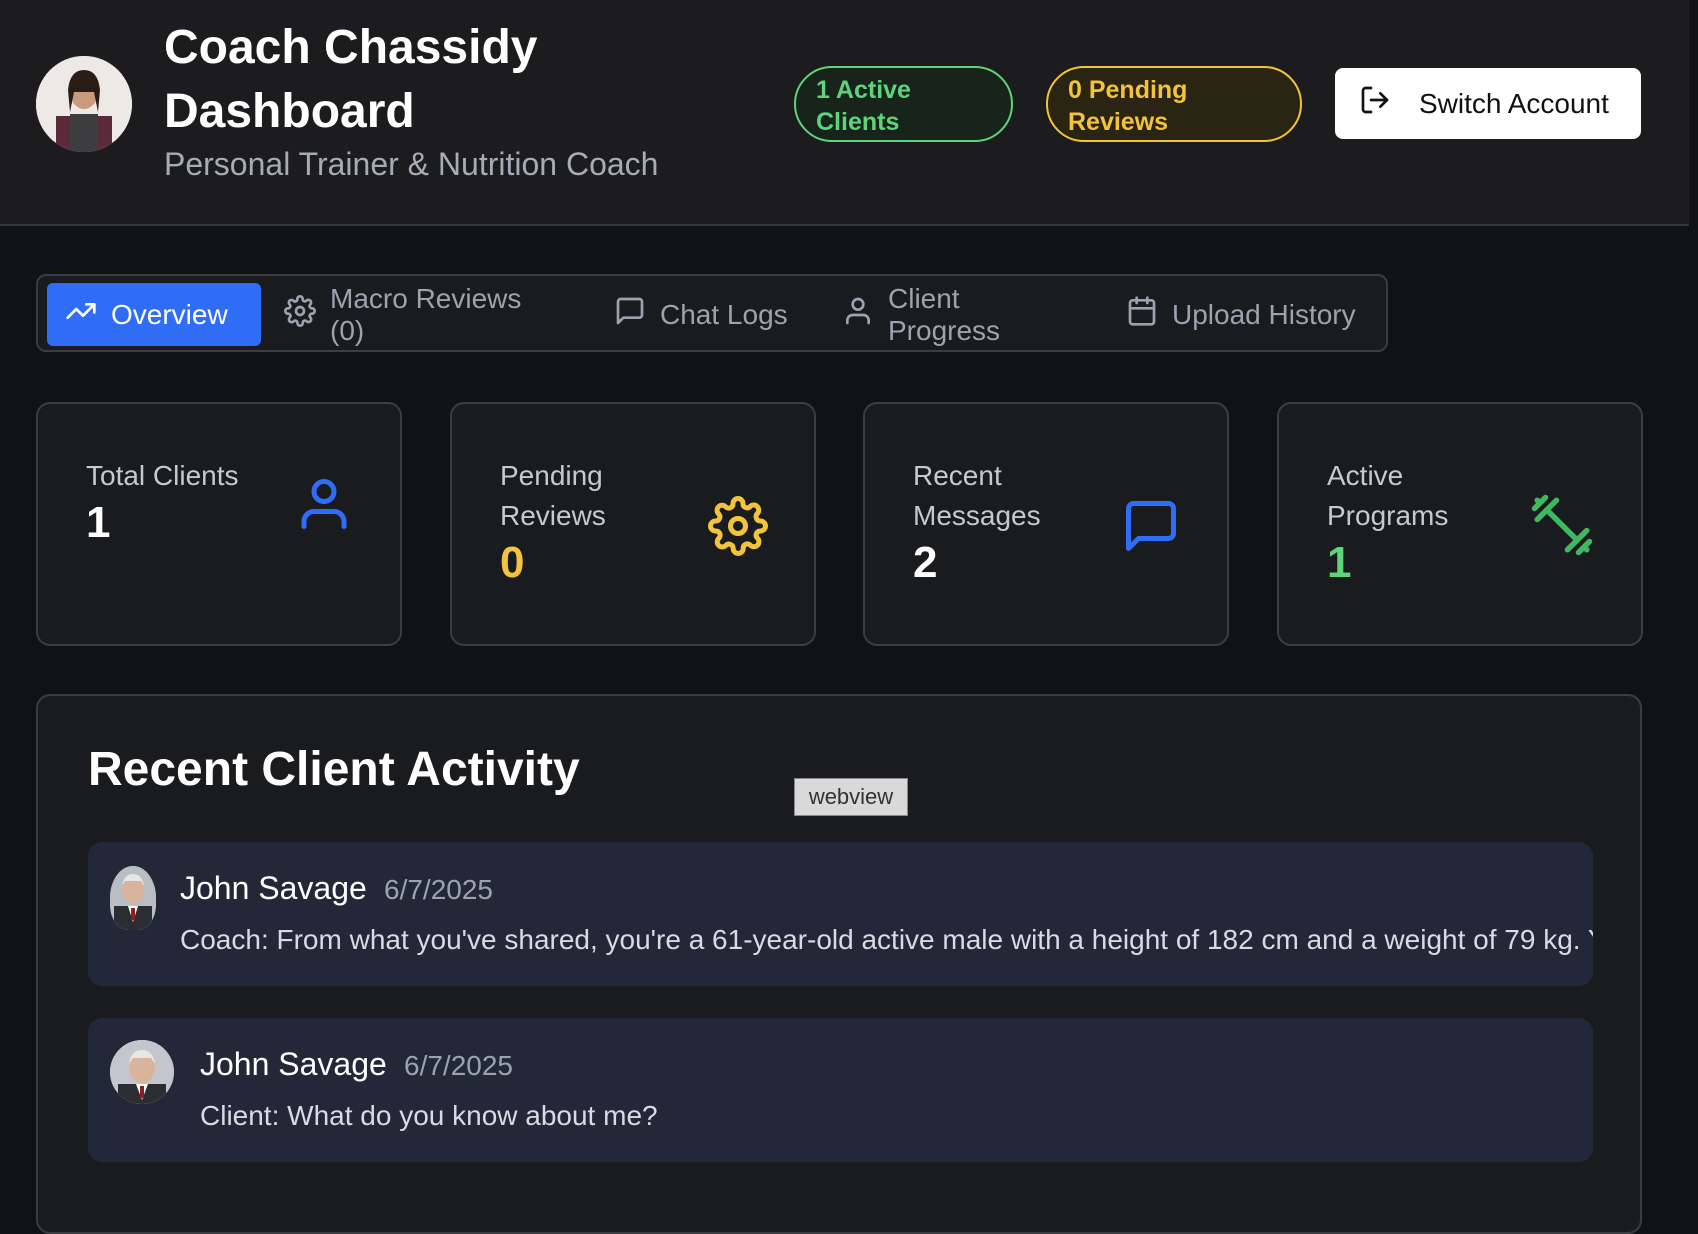 Image resolution: width=1698 pixels, height=1234 pixels. I want to click on stat-label: Total Clients, so click(162, 475).